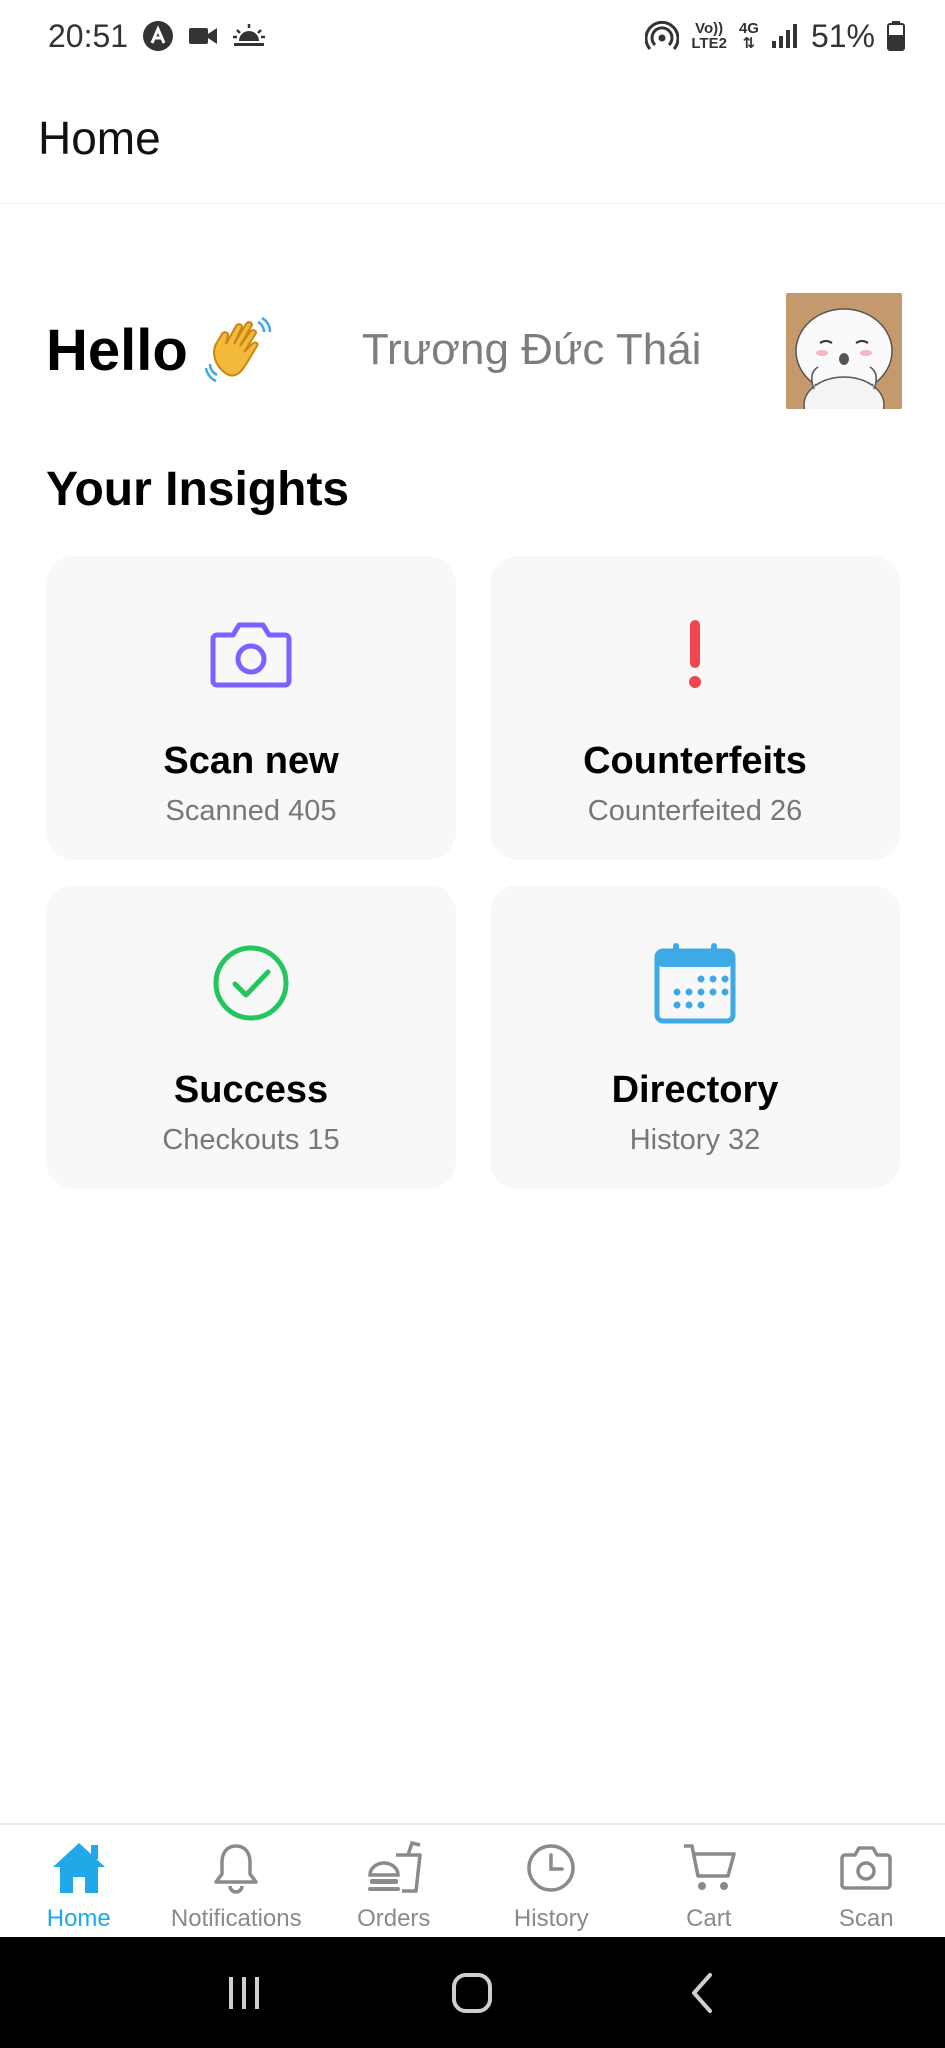 The width and height of the screenshot is (945, 2048). Describe the element at coordinates (244, 1993) in the screenshot. I see `recent-apps-button` at that location.